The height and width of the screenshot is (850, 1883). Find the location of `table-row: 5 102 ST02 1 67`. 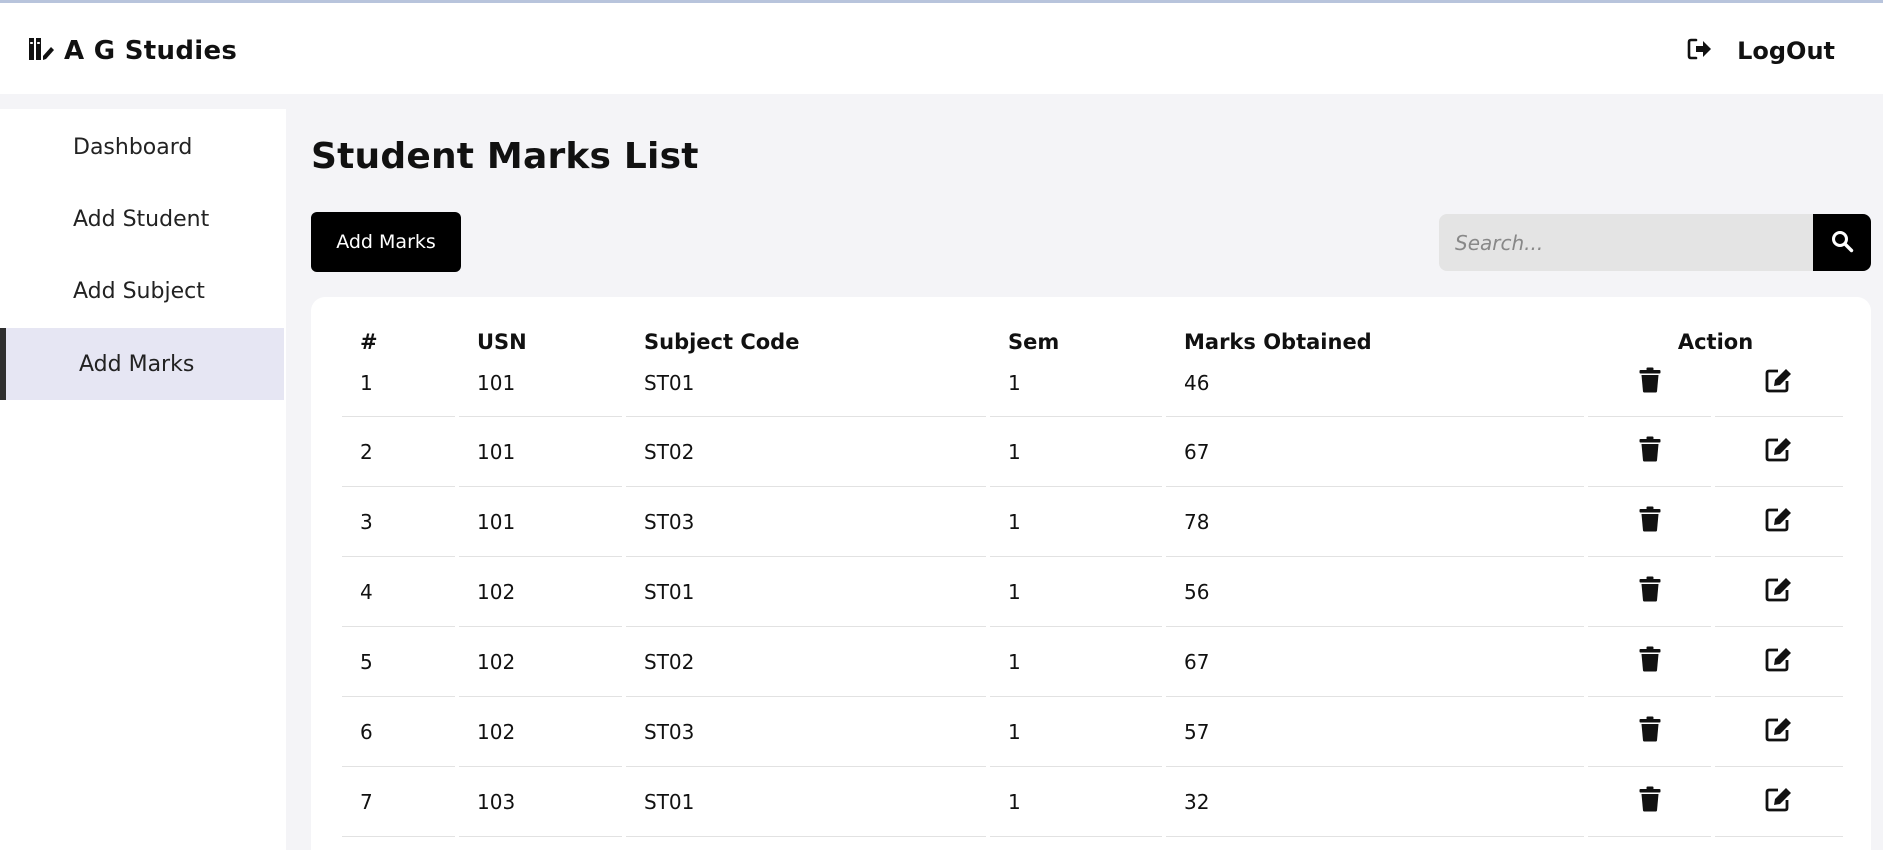

table-row: 5 102 ST02 1 67 is located at coordinates (1092, 662).